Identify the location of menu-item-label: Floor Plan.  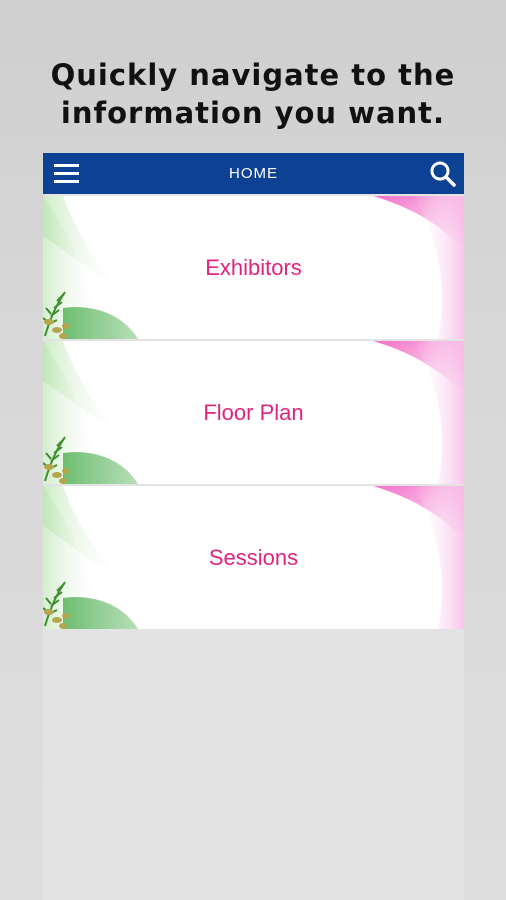
(253, 412).